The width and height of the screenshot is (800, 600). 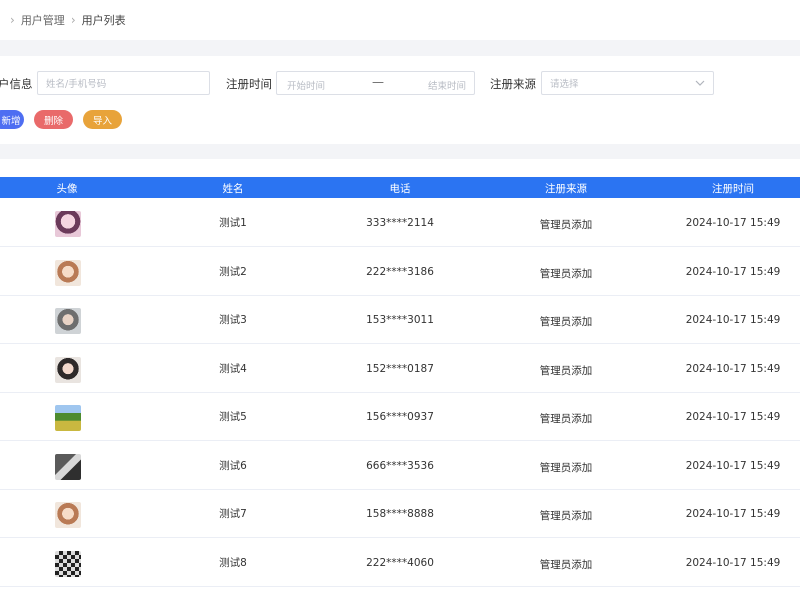 What do you see at coordinates (233, 320) in the screenshot?
I see `cell-name: 测试3` at bounding box center [233, 320].